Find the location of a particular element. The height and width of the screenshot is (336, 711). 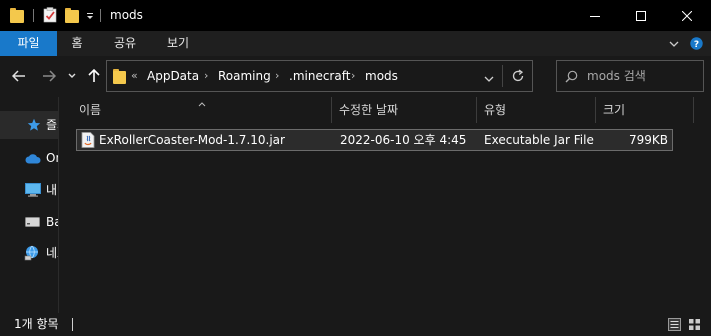

nav-item-quick-access: 즐겨찾기 is located at coordinates (29, 125).